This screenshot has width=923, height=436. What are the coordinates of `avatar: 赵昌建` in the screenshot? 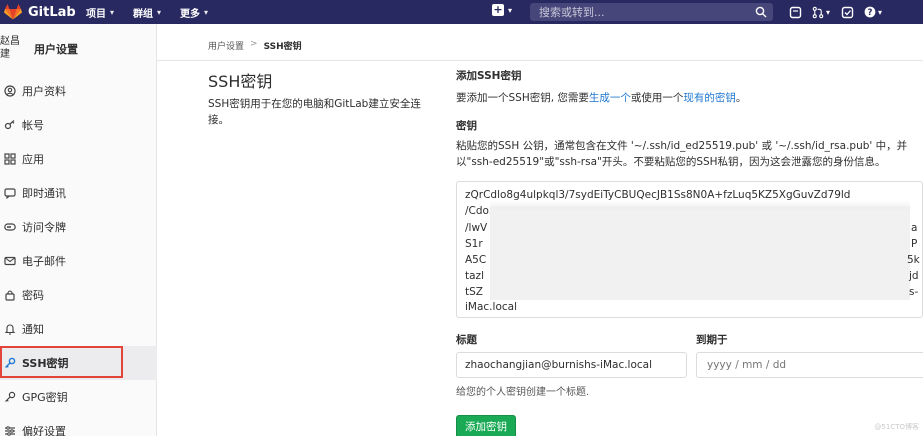 It's located at (10, 48).